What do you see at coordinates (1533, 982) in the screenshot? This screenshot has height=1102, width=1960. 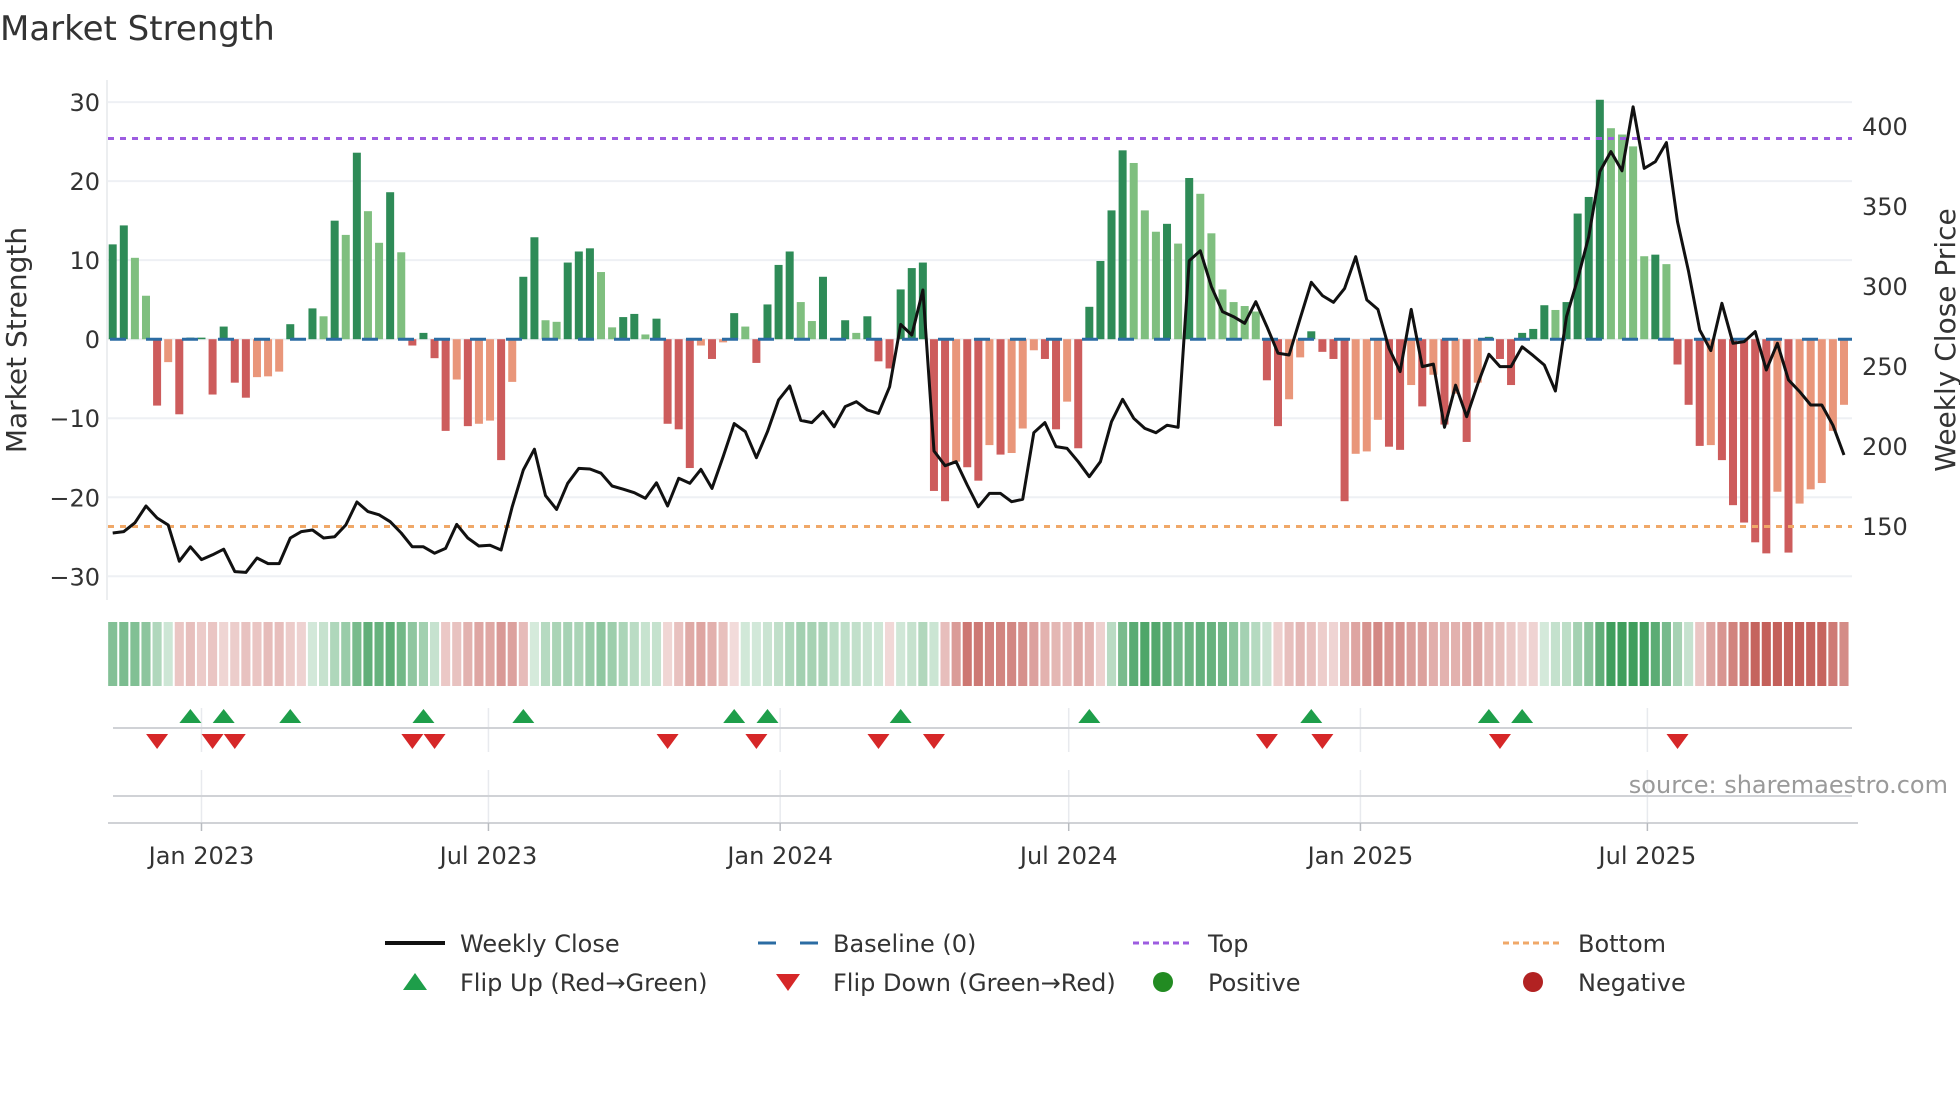 I see `legend-circle-icon` at bounding box center [1533, 982].